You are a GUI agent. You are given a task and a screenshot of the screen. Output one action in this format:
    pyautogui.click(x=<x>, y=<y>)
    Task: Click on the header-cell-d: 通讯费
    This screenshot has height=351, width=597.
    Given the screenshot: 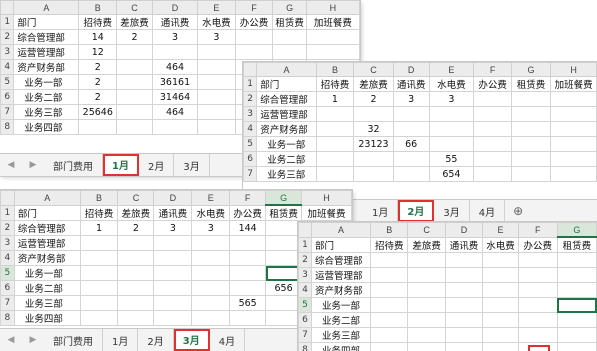 What is the action you would take?
    pyautogui.click(x=173, y=212)
    